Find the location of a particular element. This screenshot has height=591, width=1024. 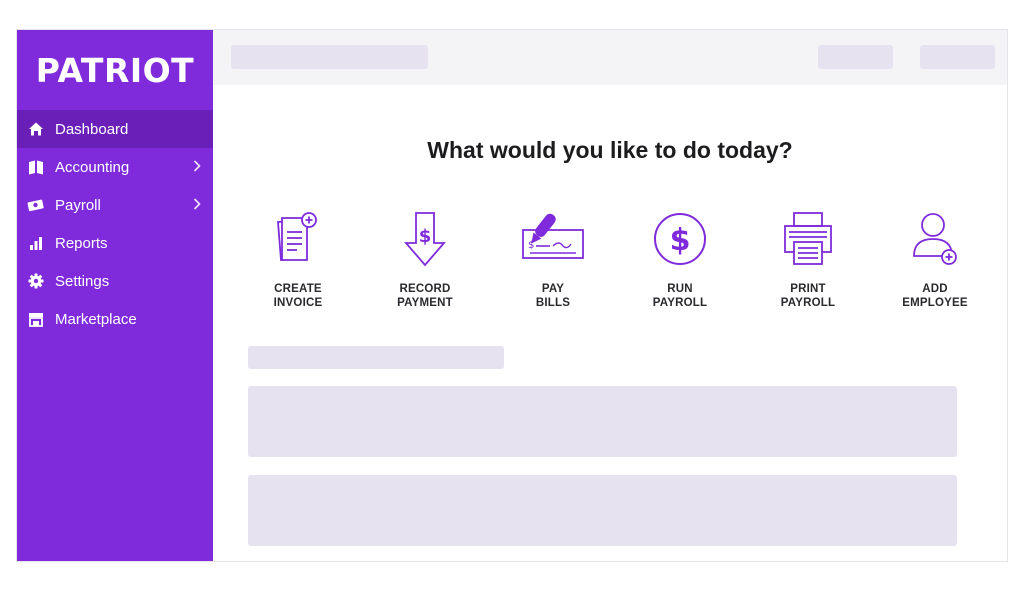

sidebar-item-marketplace: Marketplace is located at coordinates (115, 319).